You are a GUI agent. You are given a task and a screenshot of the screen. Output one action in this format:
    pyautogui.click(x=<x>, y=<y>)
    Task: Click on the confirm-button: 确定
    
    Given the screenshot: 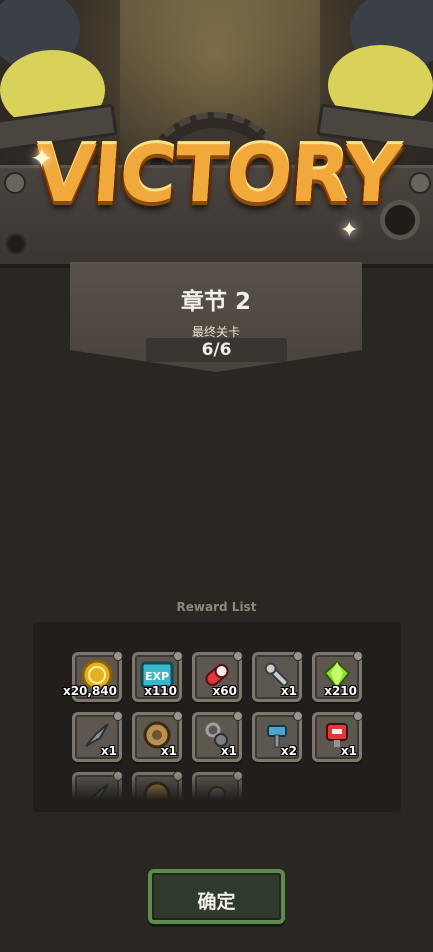 What is the action you would take?
    pyautogui.click(x=216, y=896)
    